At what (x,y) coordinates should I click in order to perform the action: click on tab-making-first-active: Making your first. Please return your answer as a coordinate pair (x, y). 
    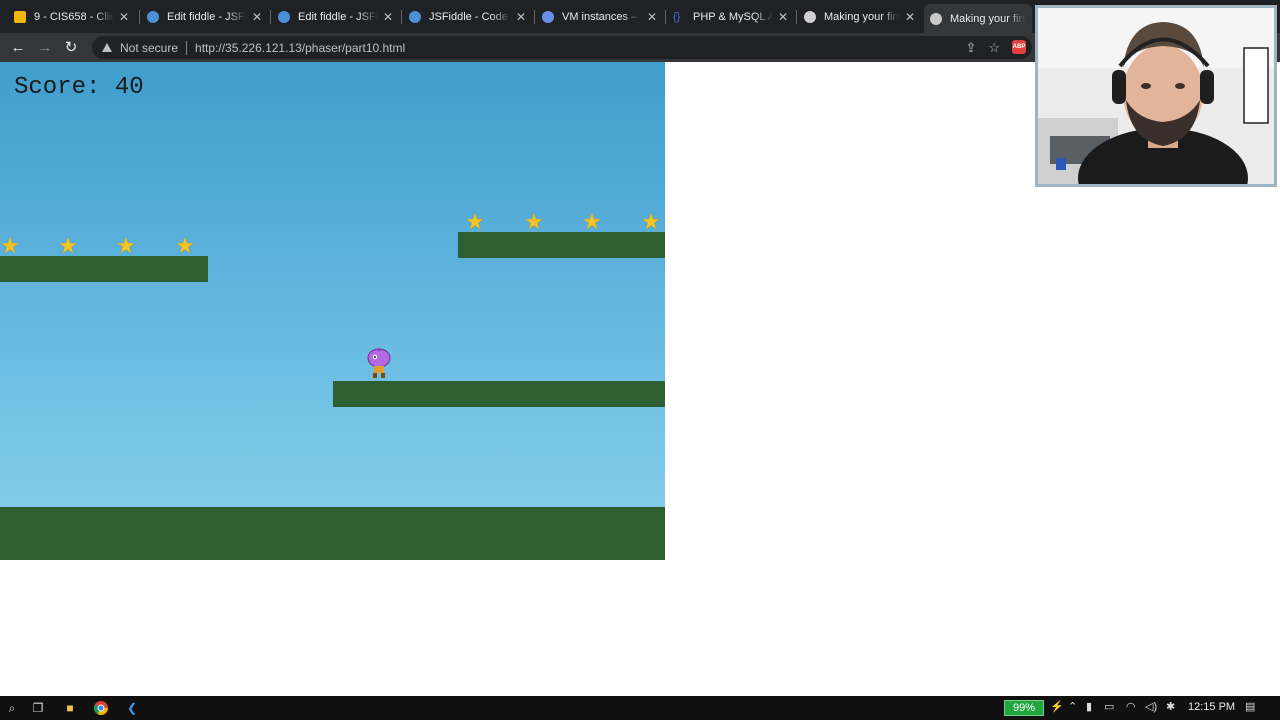
    Looking at the image, I should click on (978, 18).